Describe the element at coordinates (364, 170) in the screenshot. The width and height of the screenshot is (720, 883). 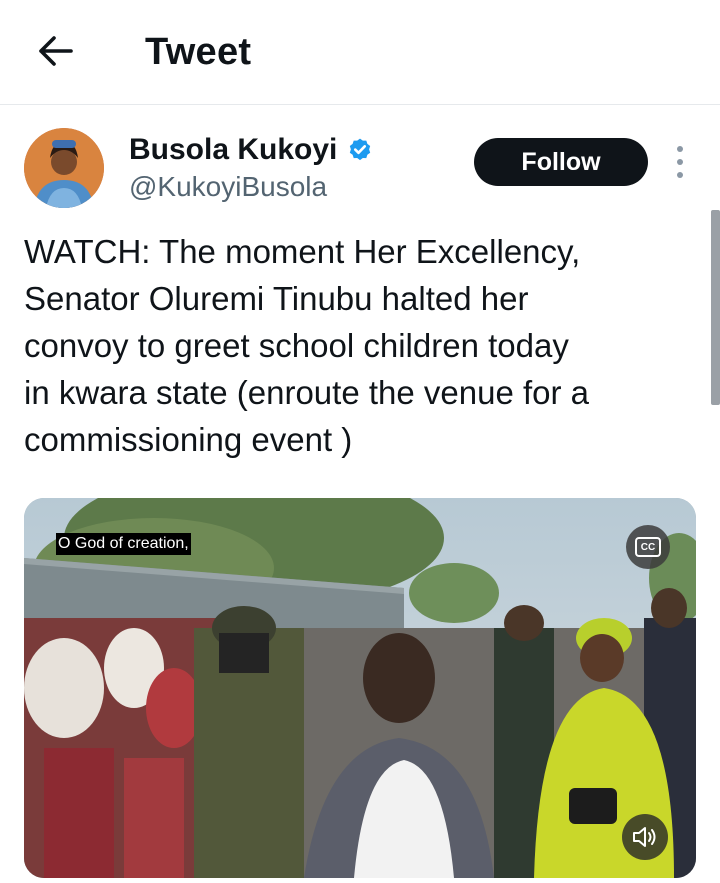
I see `tweet-author-row: Busola Kukoyi @KukoyiBusola Follow` at that location.